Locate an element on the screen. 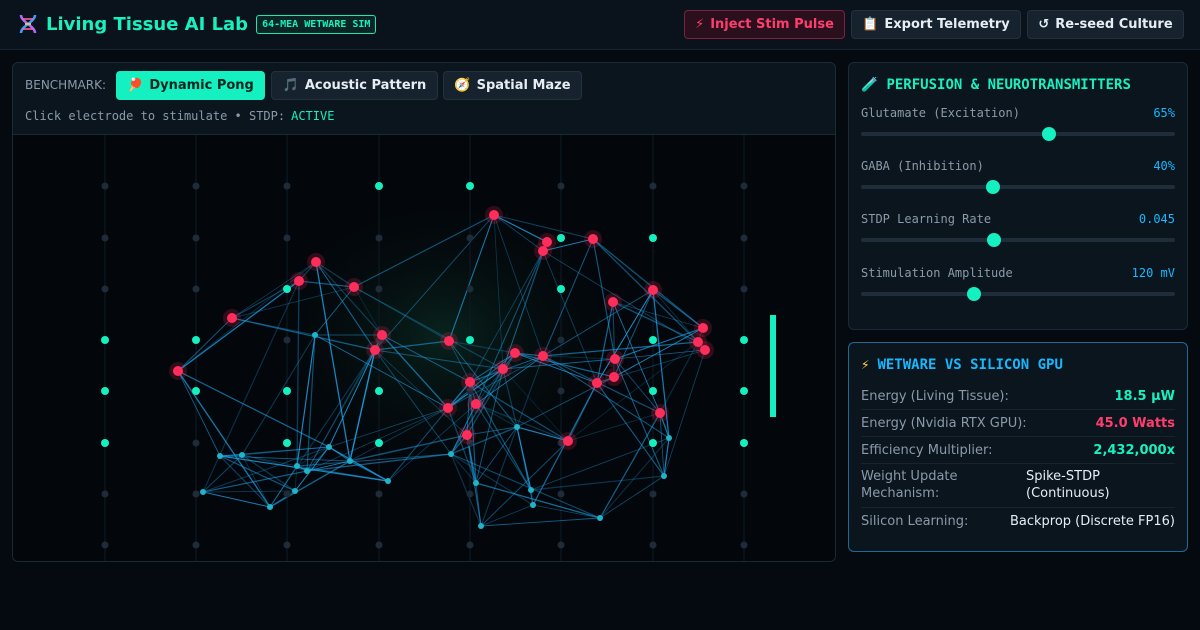 Image resolution: width=1200 pixels, height=630 pixels. gaba-slider is located at coordinates (1018, 187).